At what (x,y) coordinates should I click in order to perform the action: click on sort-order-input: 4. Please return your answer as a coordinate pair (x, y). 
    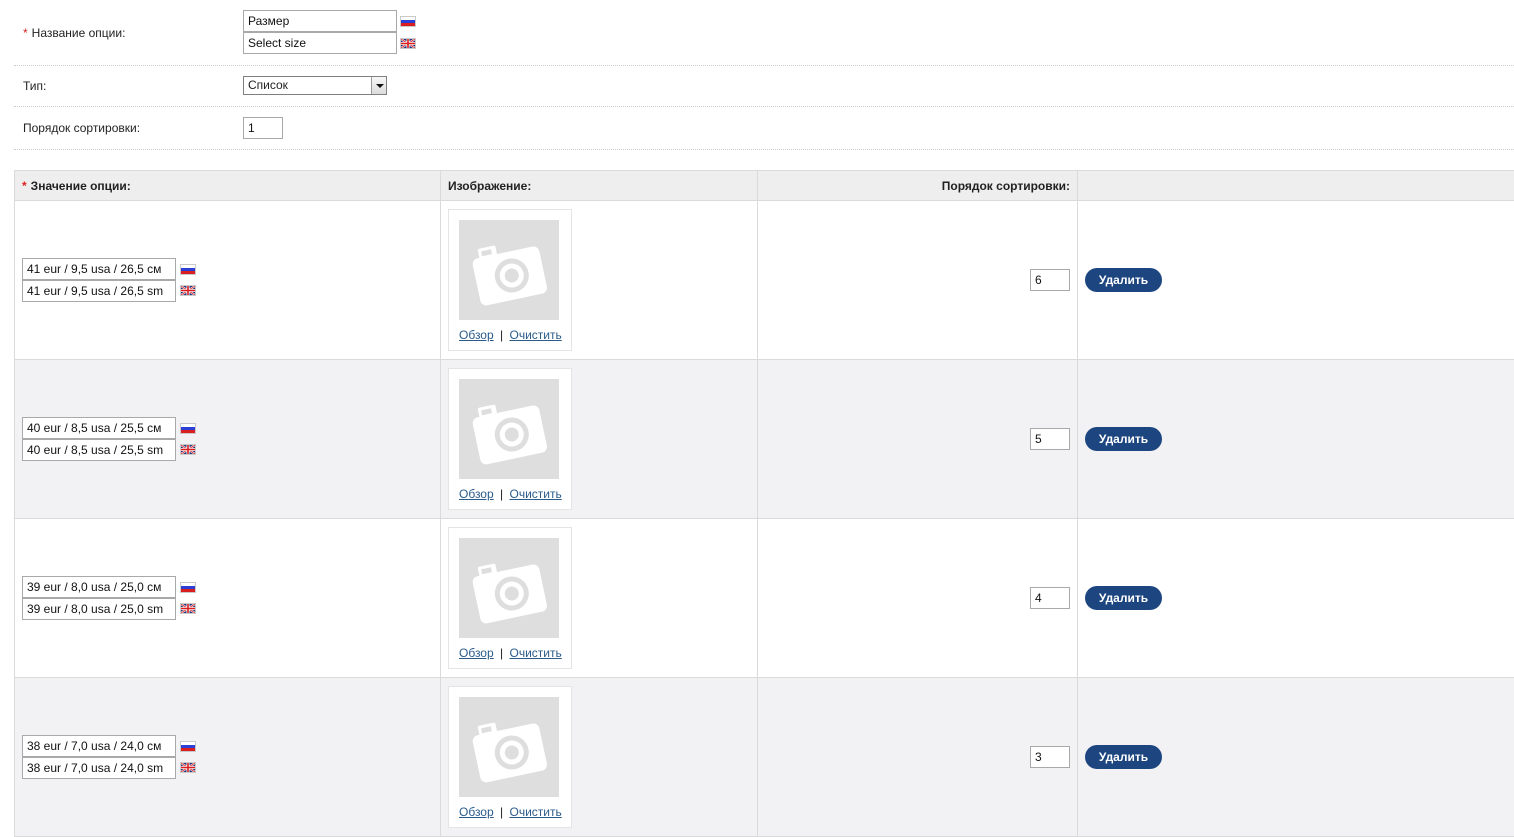
    Looking at the image, I should click on (1050, 598).